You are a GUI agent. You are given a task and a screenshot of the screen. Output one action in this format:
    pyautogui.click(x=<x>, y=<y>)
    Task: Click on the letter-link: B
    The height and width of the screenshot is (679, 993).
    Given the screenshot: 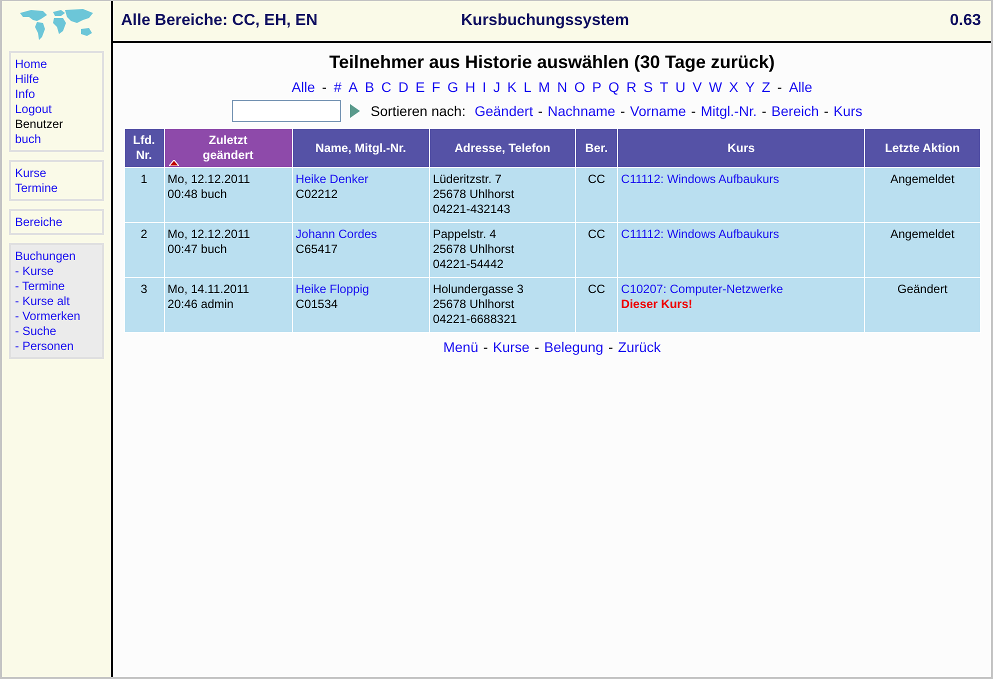 What is the action you would take?
    pyautogui.click(x=369, y=87)
    